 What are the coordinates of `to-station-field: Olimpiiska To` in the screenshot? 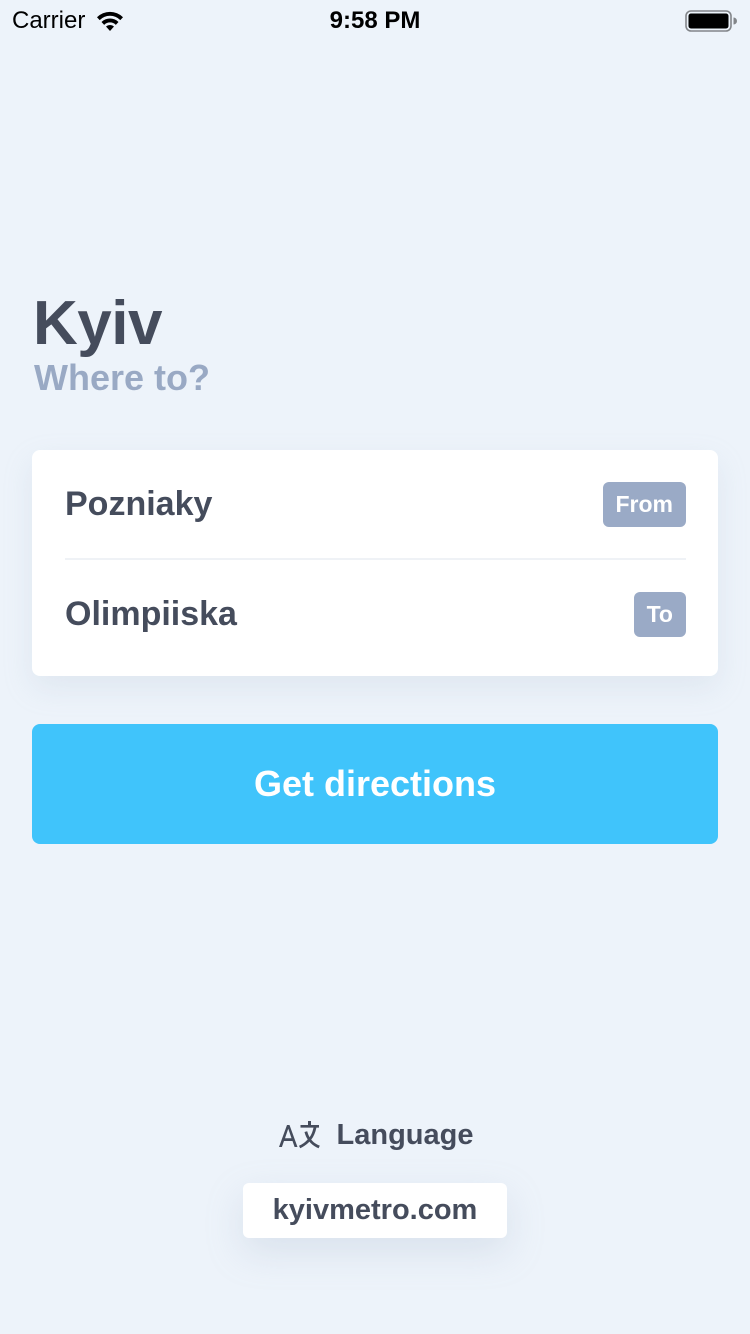 It's located at (375, 614).